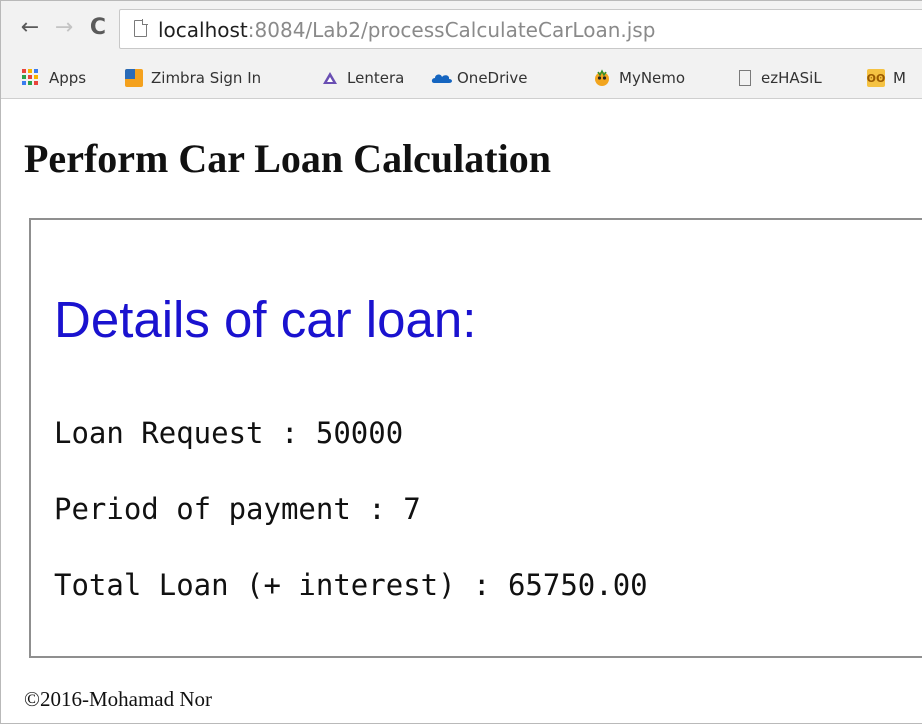  What do you see at coordinates (98, 28) in the screenshot?
I see `reload-icon: C` at bounding box center [98, 28].